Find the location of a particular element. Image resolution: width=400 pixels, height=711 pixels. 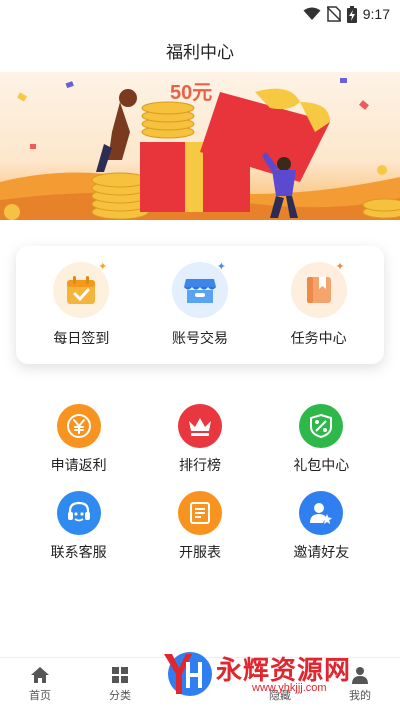

grid-item-ranking: 排行榜 is located at coordinates (200, 439).